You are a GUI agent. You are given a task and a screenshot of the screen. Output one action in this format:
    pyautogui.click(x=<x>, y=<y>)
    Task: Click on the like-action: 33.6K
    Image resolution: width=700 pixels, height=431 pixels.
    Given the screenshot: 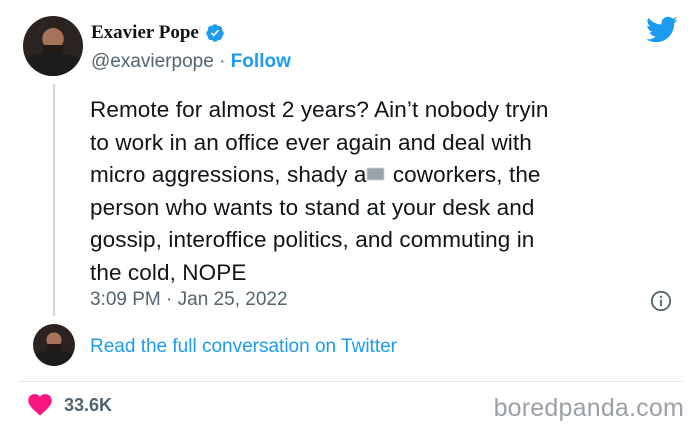 What is the action you would take?
    pyautogui.click(x=70, y=405)
    